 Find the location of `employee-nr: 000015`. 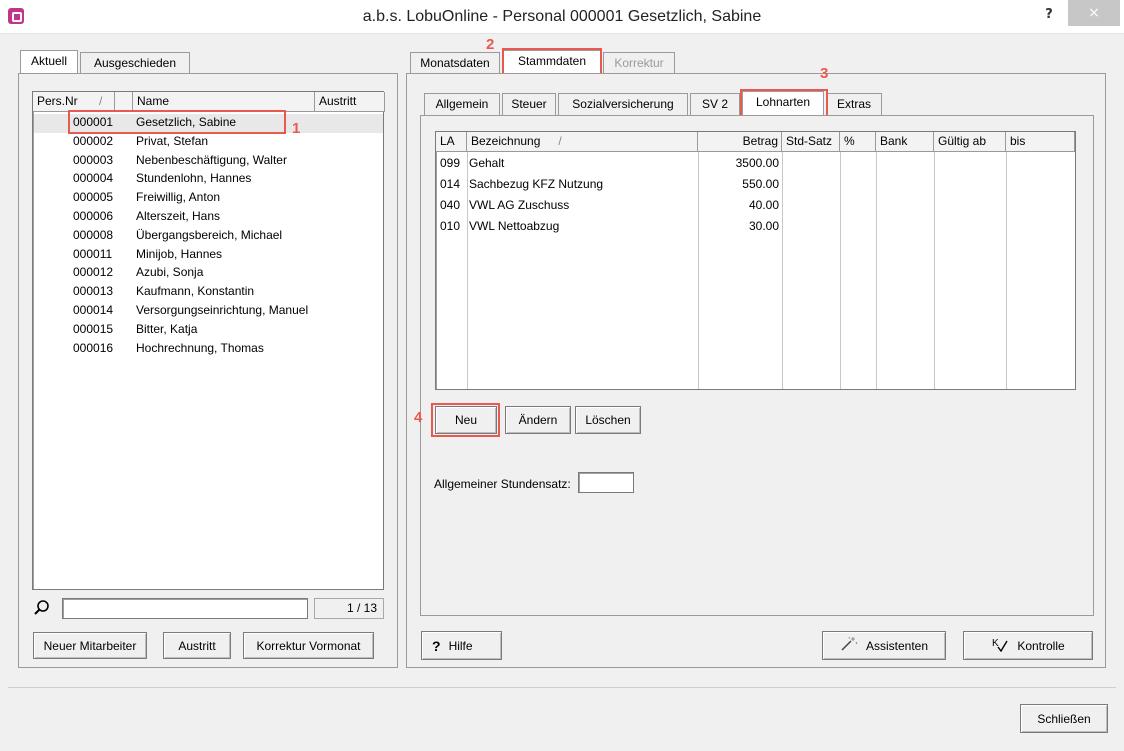

employee-nr: 000015 is located at coordinates (93, 329).